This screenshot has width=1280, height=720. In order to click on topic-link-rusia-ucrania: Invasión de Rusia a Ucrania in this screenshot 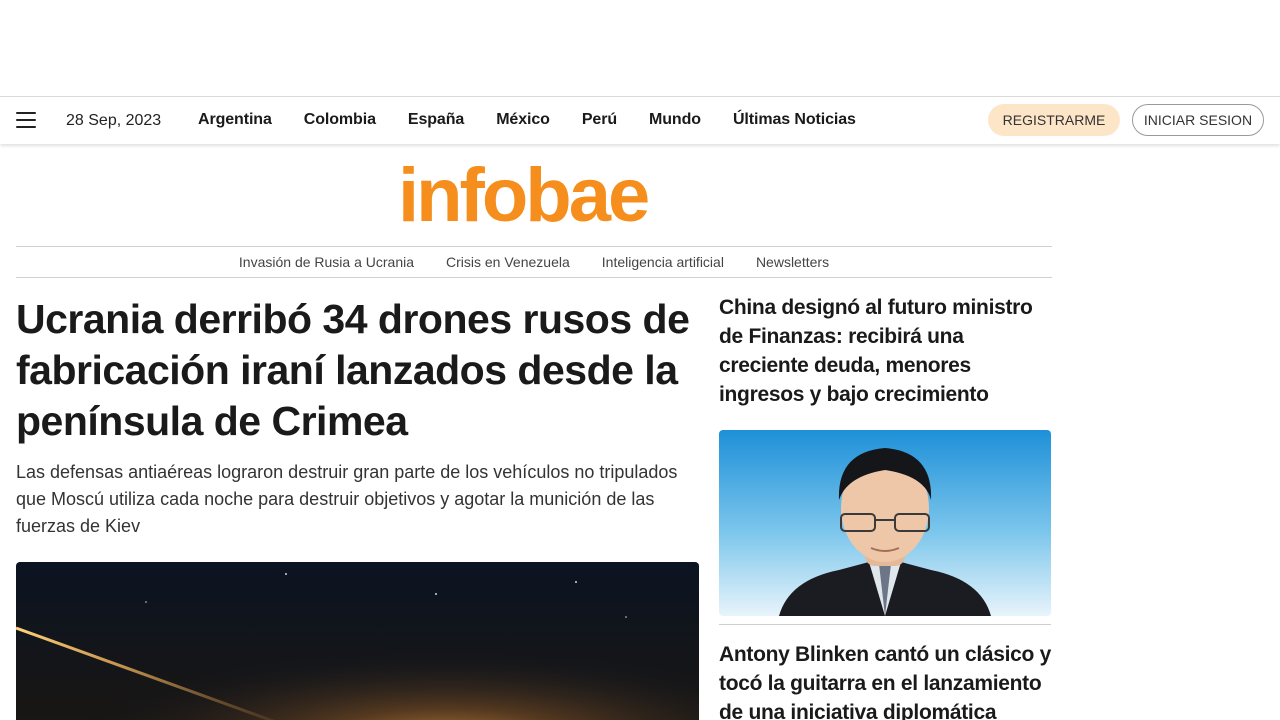, I will do `click(326, 262)`.